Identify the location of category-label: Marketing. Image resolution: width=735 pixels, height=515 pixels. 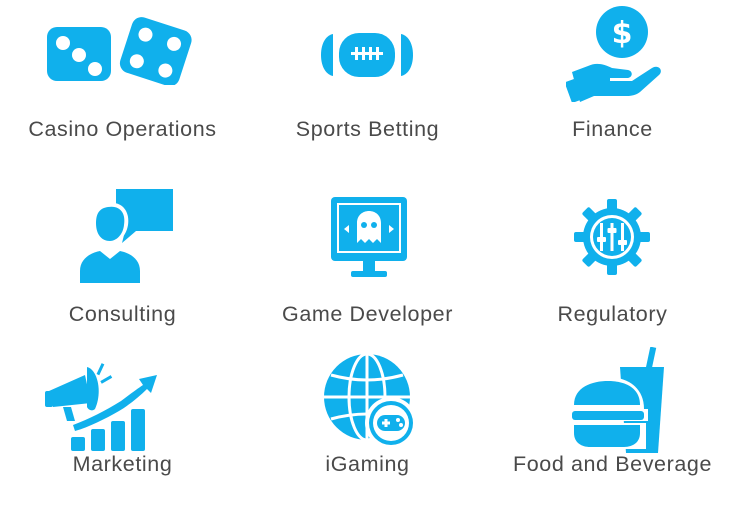
(122, 464).